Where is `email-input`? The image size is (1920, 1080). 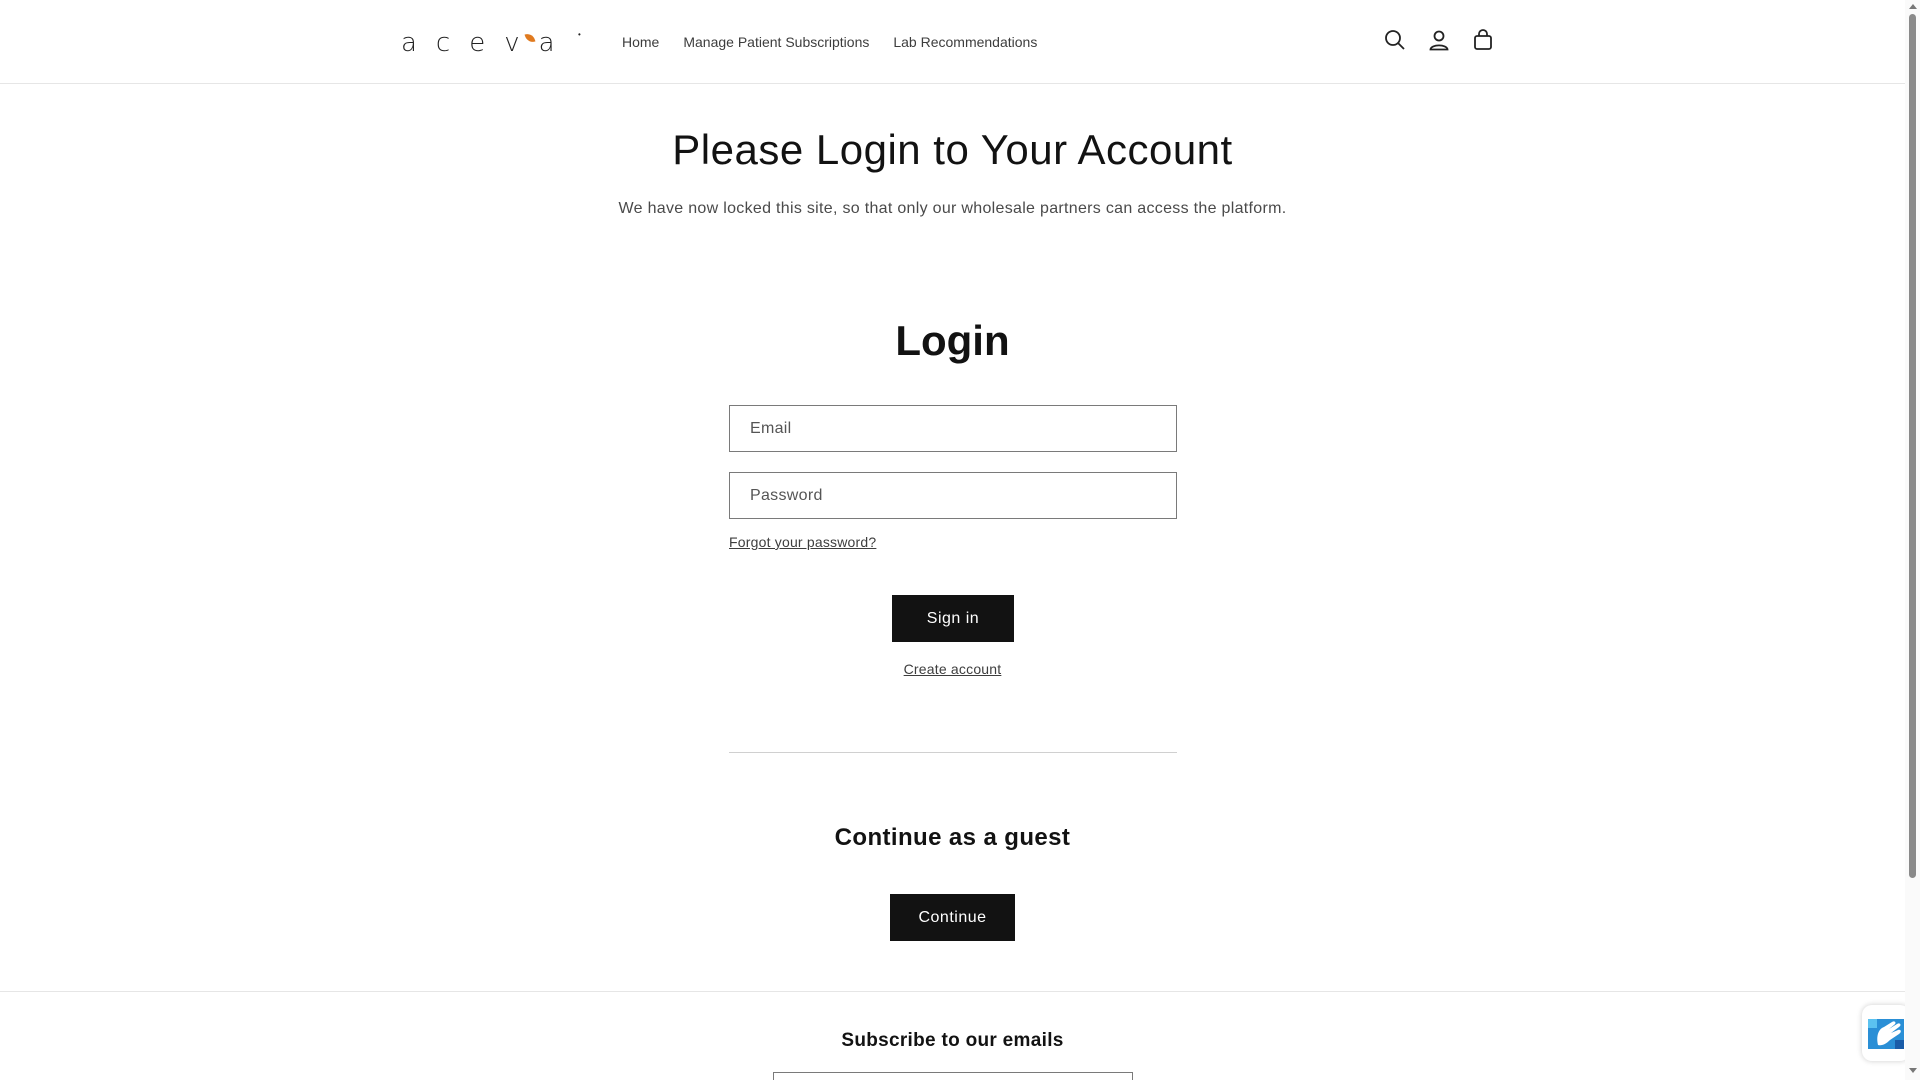
email-input is located at coordinates (953, 428).